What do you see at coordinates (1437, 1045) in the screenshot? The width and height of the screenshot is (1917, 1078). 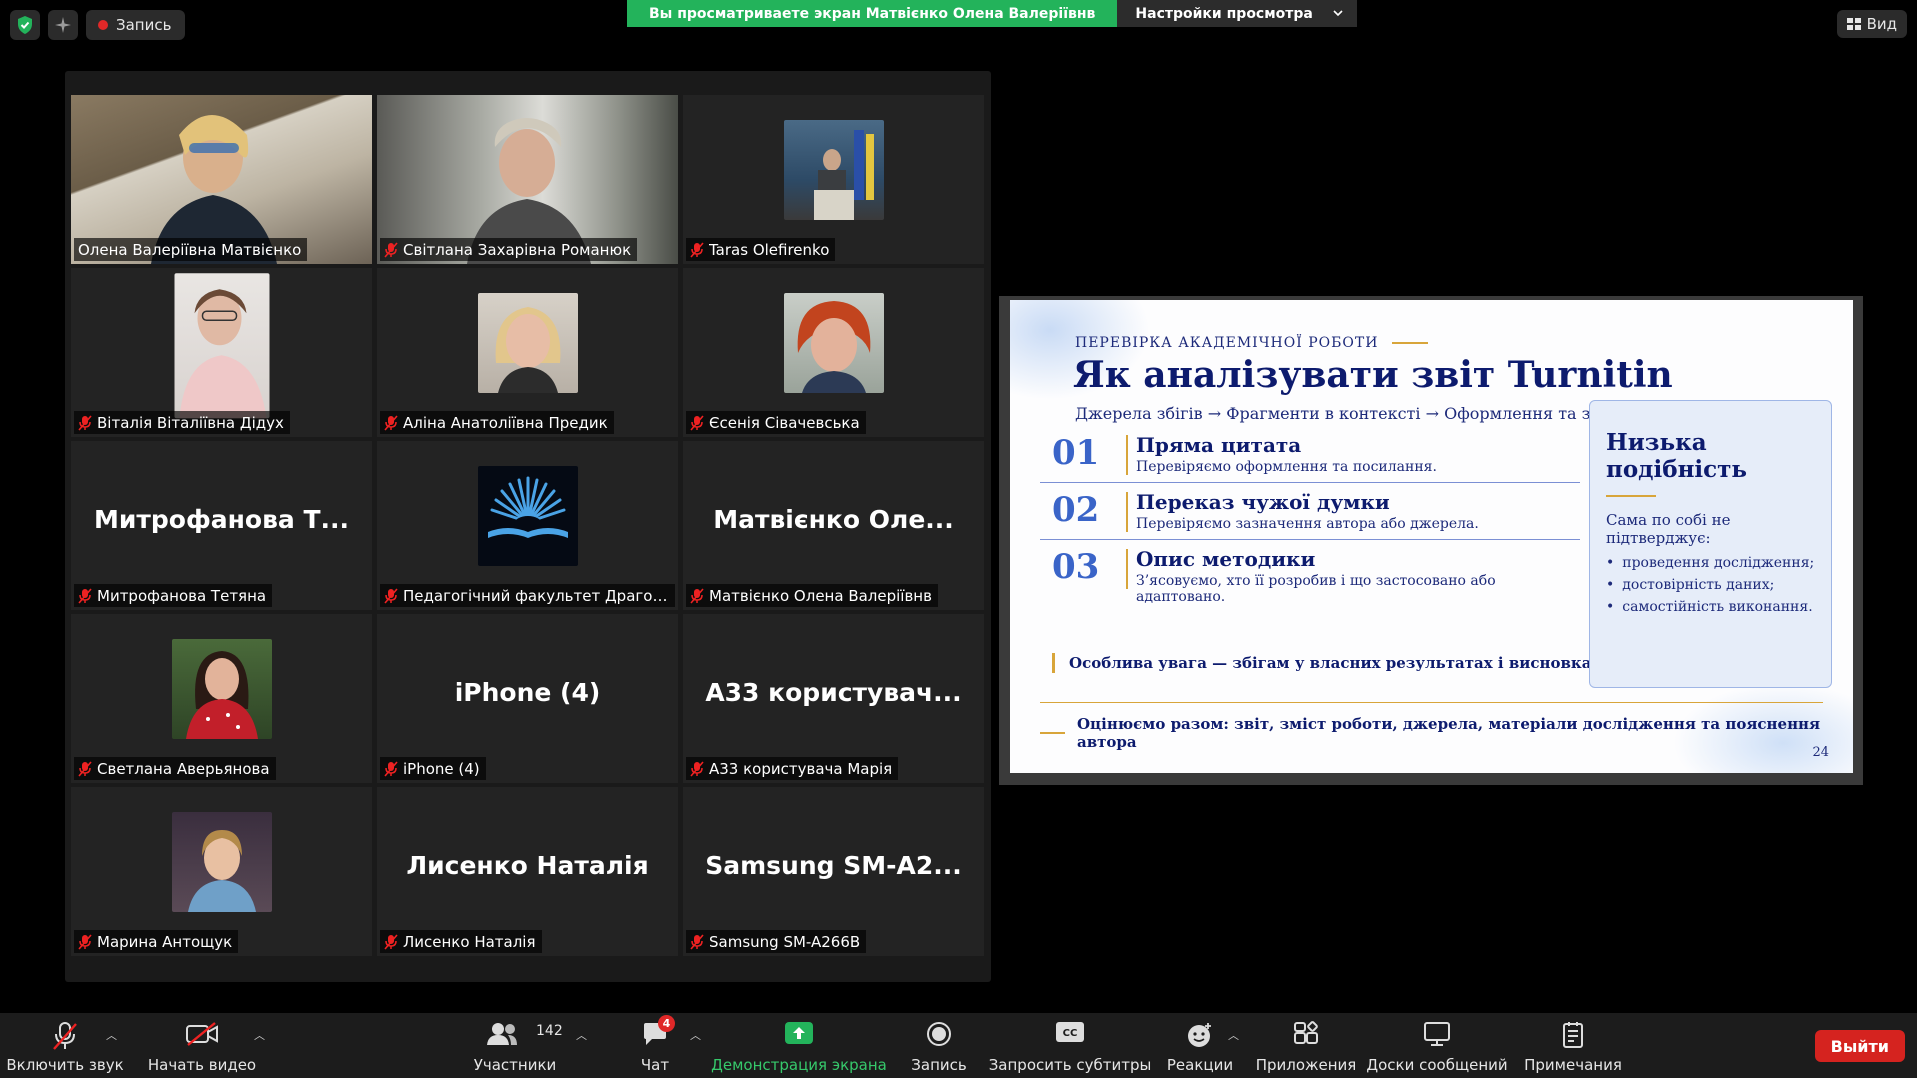 I see `whiteboards-button: Доски сообщений` at bounding box center [1437, 1045].